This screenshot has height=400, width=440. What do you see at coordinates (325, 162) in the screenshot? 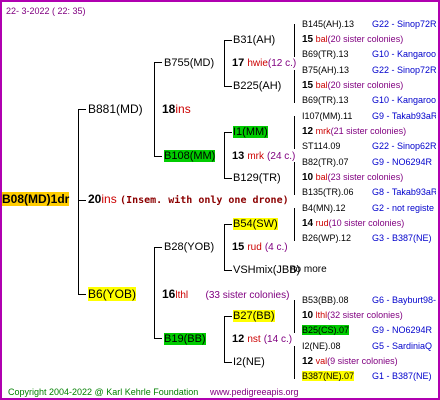
I see `g5-queen: B82(TR).07` at bounding box center [325, 162].